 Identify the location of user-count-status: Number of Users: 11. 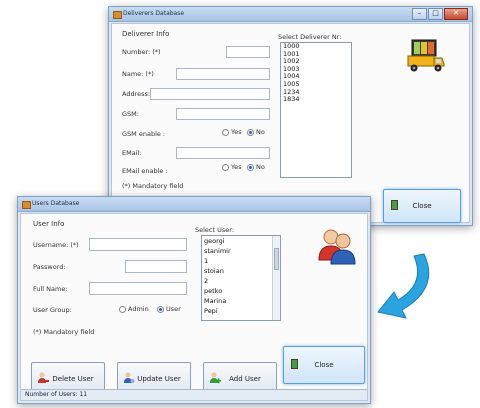
(56, 394).